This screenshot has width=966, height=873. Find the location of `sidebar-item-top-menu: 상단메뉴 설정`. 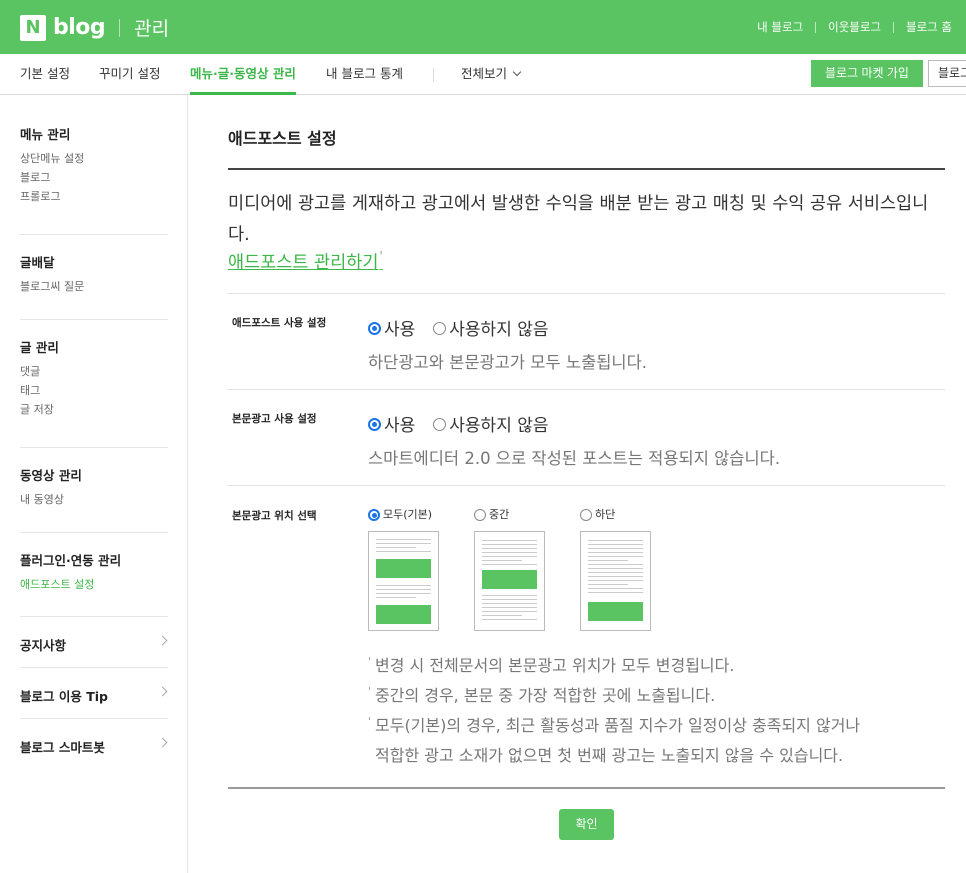

sidebar-item-top-menu: 상단메뉴 설정 is located at coordinates (94, 158).